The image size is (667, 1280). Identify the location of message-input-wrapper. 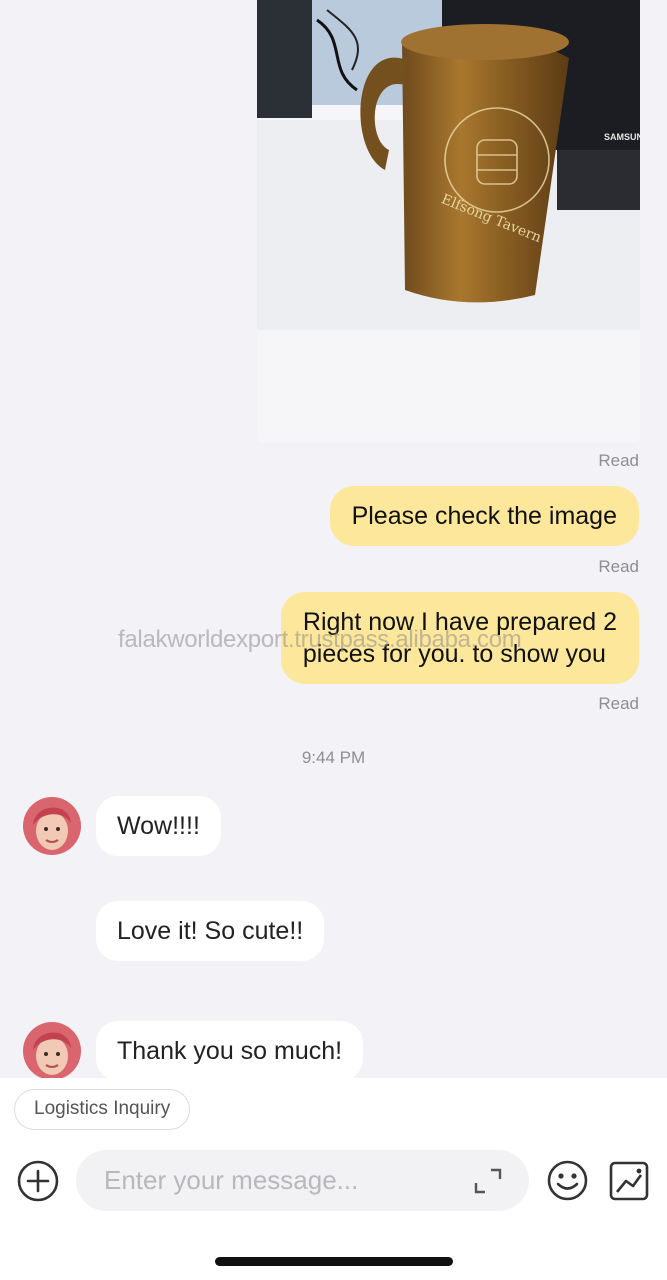
(302, 1180).